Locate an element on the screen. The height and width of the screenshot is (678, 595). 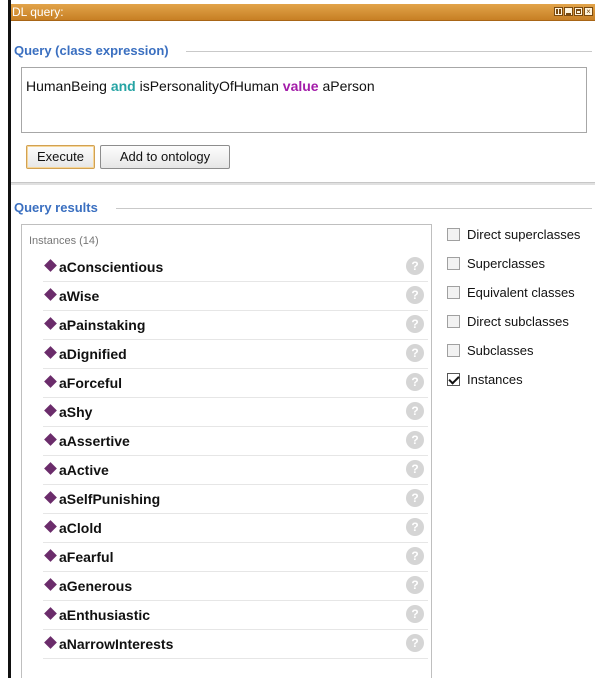
individual-label: aClold is located at coordinates (80, 528).